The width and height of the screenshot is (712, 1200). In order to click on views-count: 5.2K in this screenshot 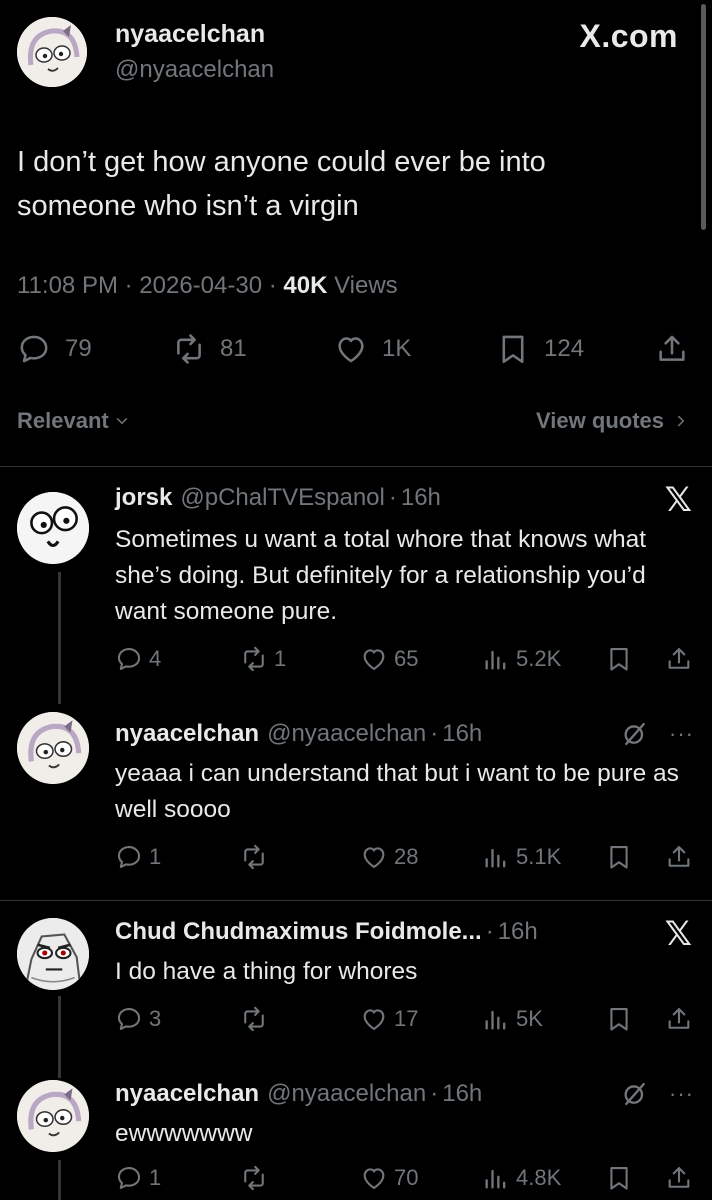, I will do `click(539, 658)`.